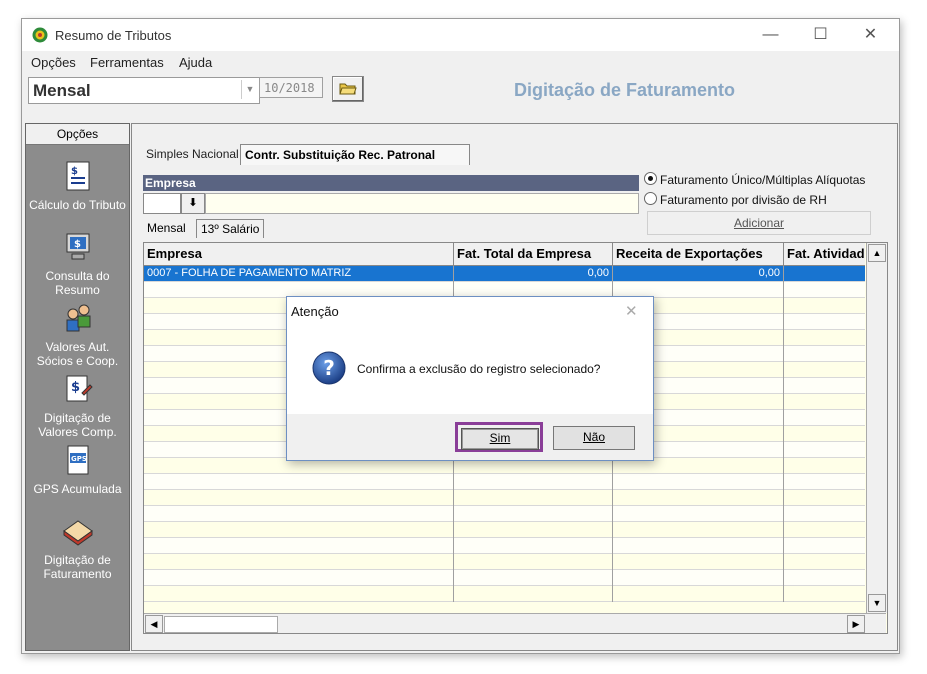 This screenshot has height=674, width=927. What do you see at coordinates (877, 253) in the screenshot?
I see `scroll-up-icon: ▲` at bounding box center [877, 253].